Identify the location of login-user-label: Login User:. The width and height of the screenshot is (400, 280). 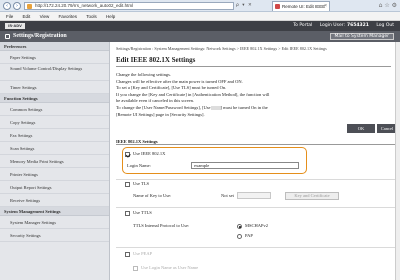
(332, 25).